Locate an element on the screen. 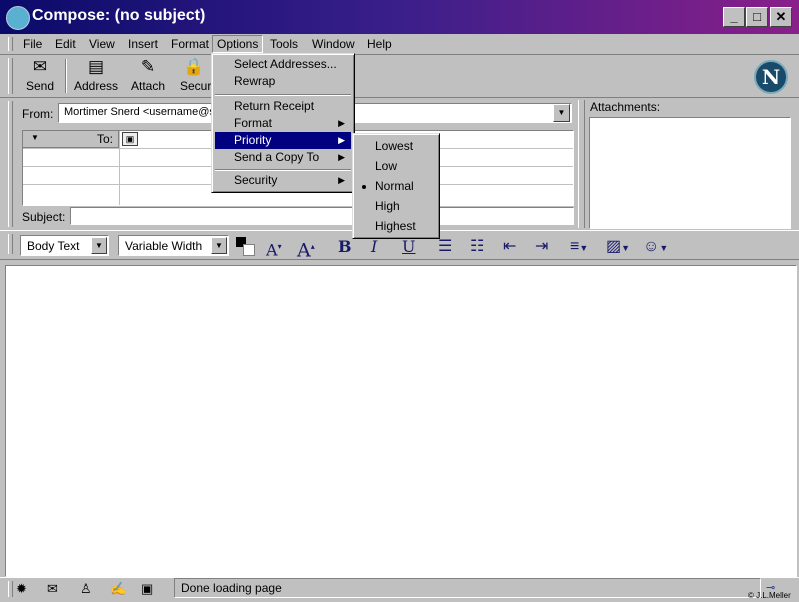 The width and height of the screenshot is (799, 602). menu-item-label: Security is located at coordinates (256, 180).